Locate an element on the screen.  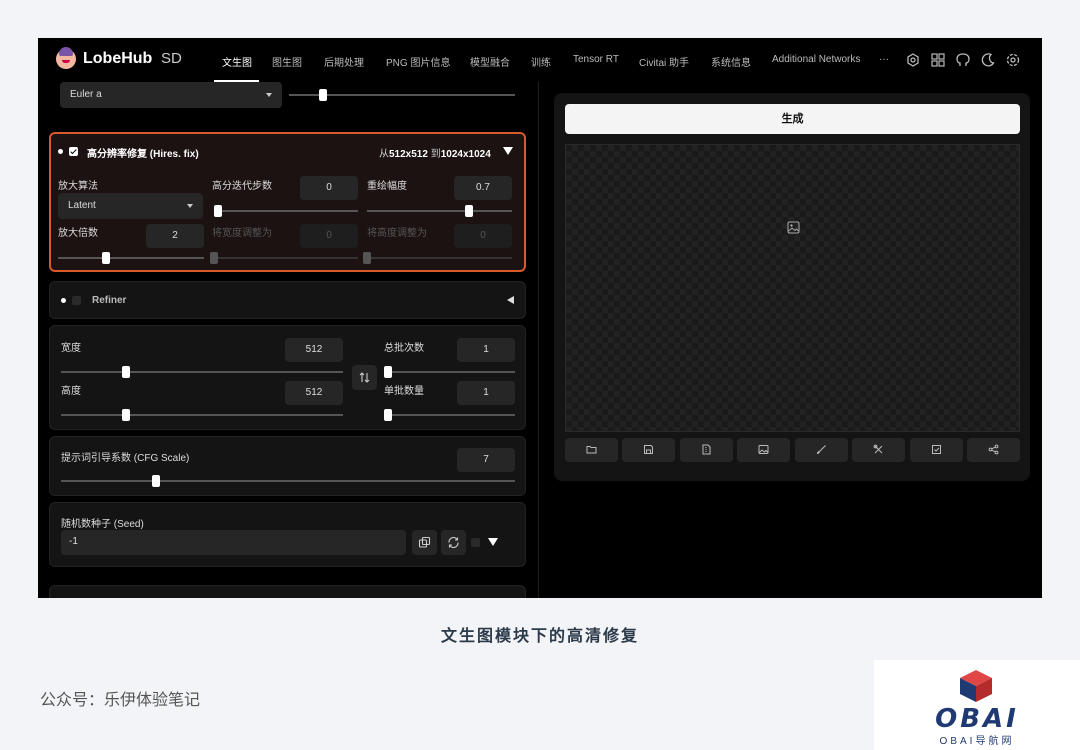
height-slider is located at coordinates (202, 415).